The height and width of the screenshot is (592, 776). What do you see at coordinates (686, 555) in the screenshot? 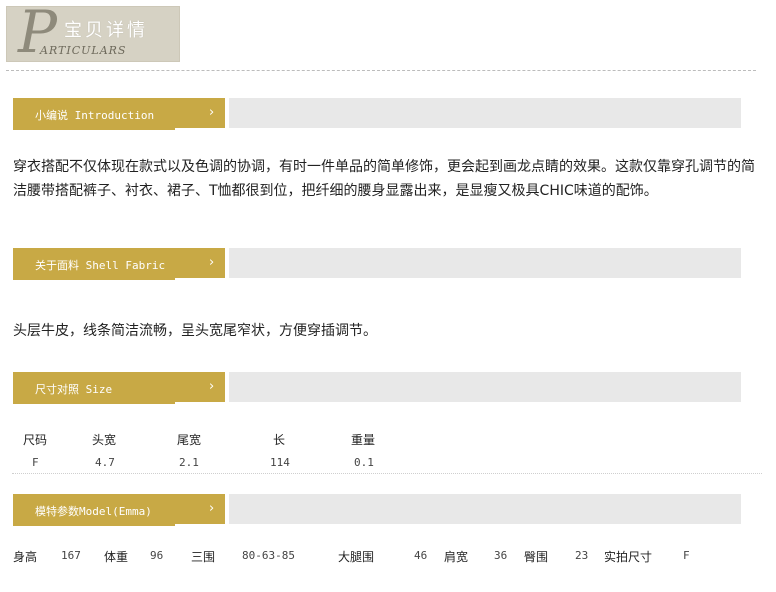
I see `model-param-value: F` at bounding box center [686, 555].